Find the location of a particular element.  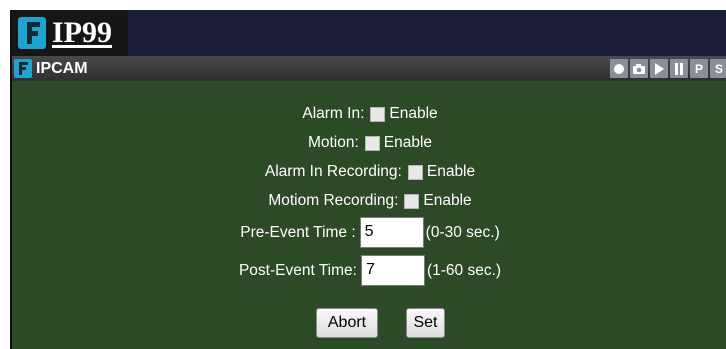

motion-recording-row: Motiom Recording: Enable is located at coordinates (369, 201).